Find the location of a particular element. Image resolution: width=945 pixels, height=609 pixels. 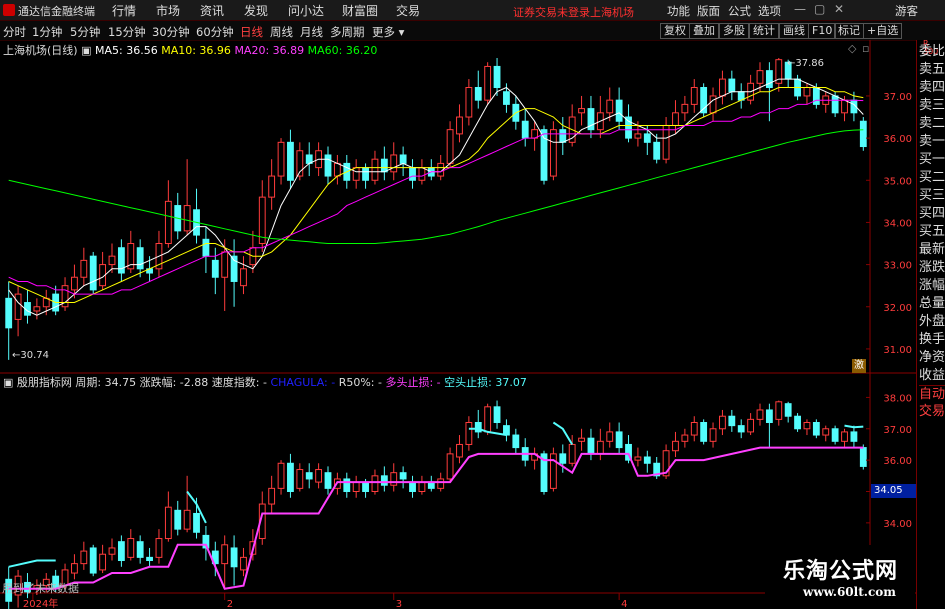

diamond-icon: ◇ is located at coordinates (852, 48).